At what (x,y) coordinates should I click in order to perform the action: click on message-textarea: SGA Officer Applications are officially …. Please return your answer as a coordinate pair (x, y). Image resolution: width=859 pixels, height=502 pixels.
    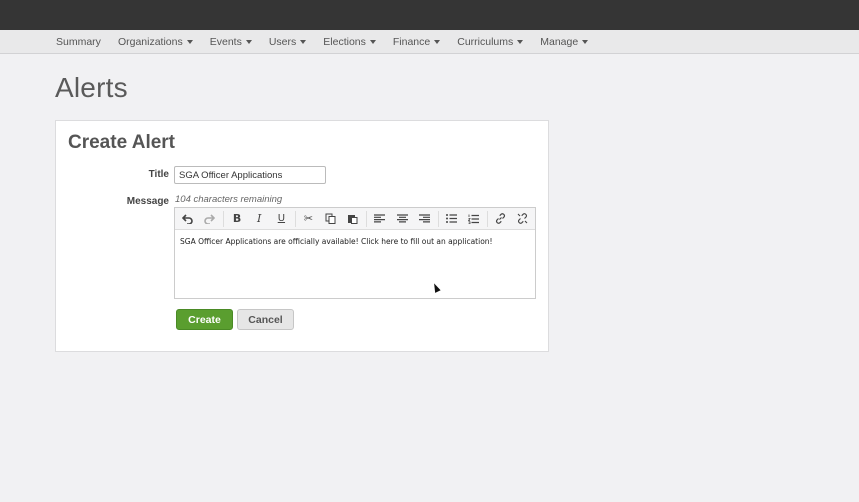
    Looking at the image, I should click on (355, 241).